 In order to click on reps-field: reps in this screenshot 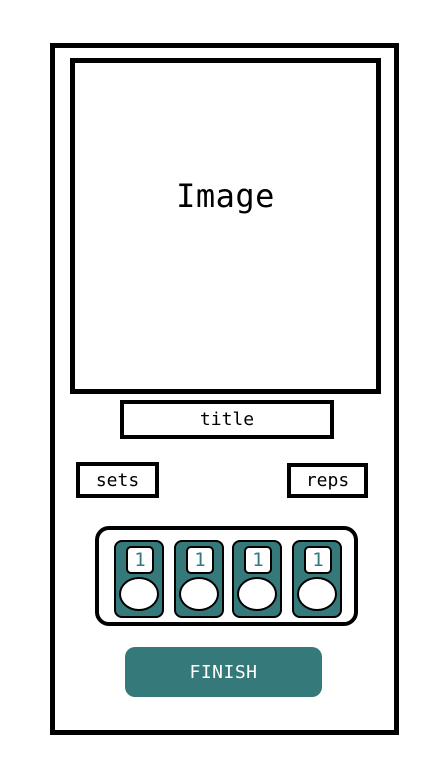, I will do `click(327, 480)`.